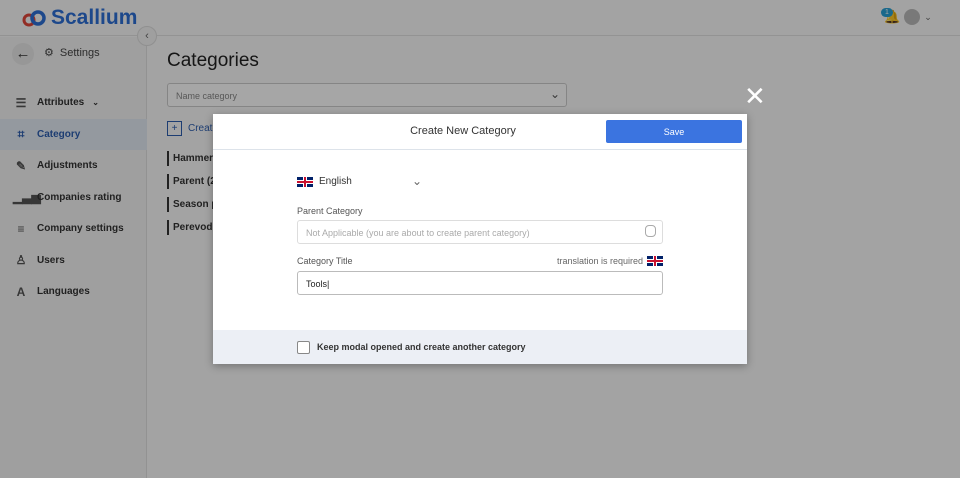 Image resolution: width=960 pixels, height=478 pixels. What do you see at coordinates (416, 181) in the screenshot?
I see `chevron-down-icon: ⌄` at bounding box center [416, 181].